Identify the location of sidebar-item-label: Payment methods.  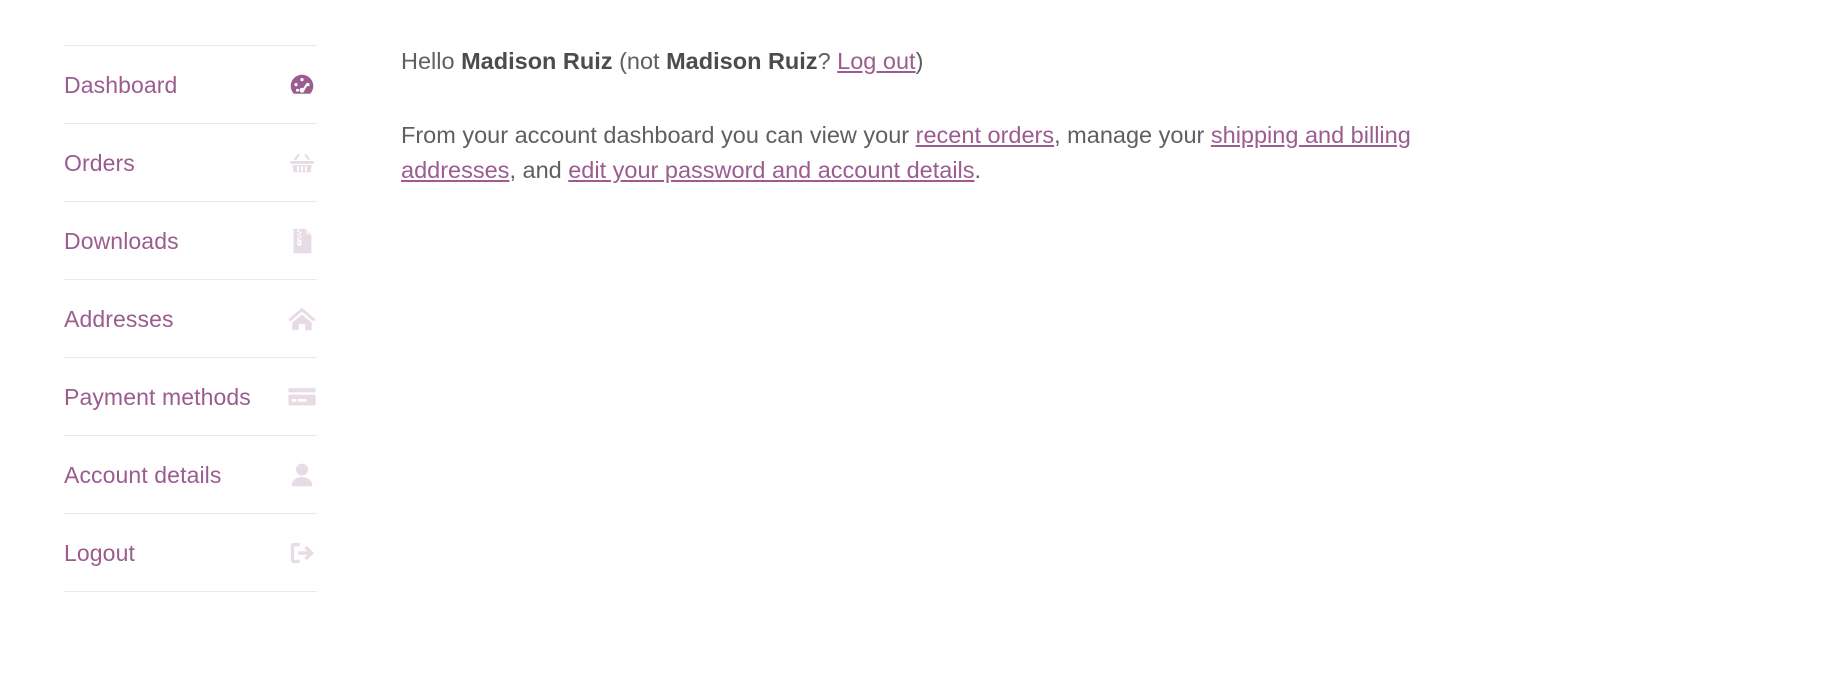
(157, 396).